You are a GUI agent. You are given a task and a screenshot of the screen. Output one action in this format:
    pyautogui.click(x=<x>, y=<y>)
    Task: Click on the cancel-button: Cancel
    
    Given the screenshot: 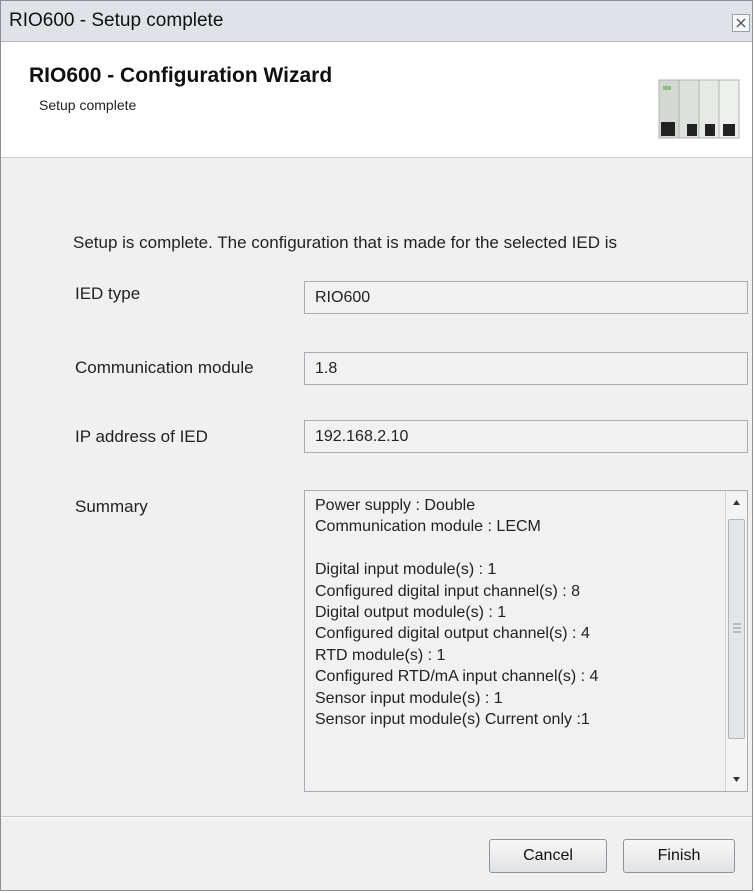 What is the action you would take?
    pyautogui.click(x=548, y=856)
    